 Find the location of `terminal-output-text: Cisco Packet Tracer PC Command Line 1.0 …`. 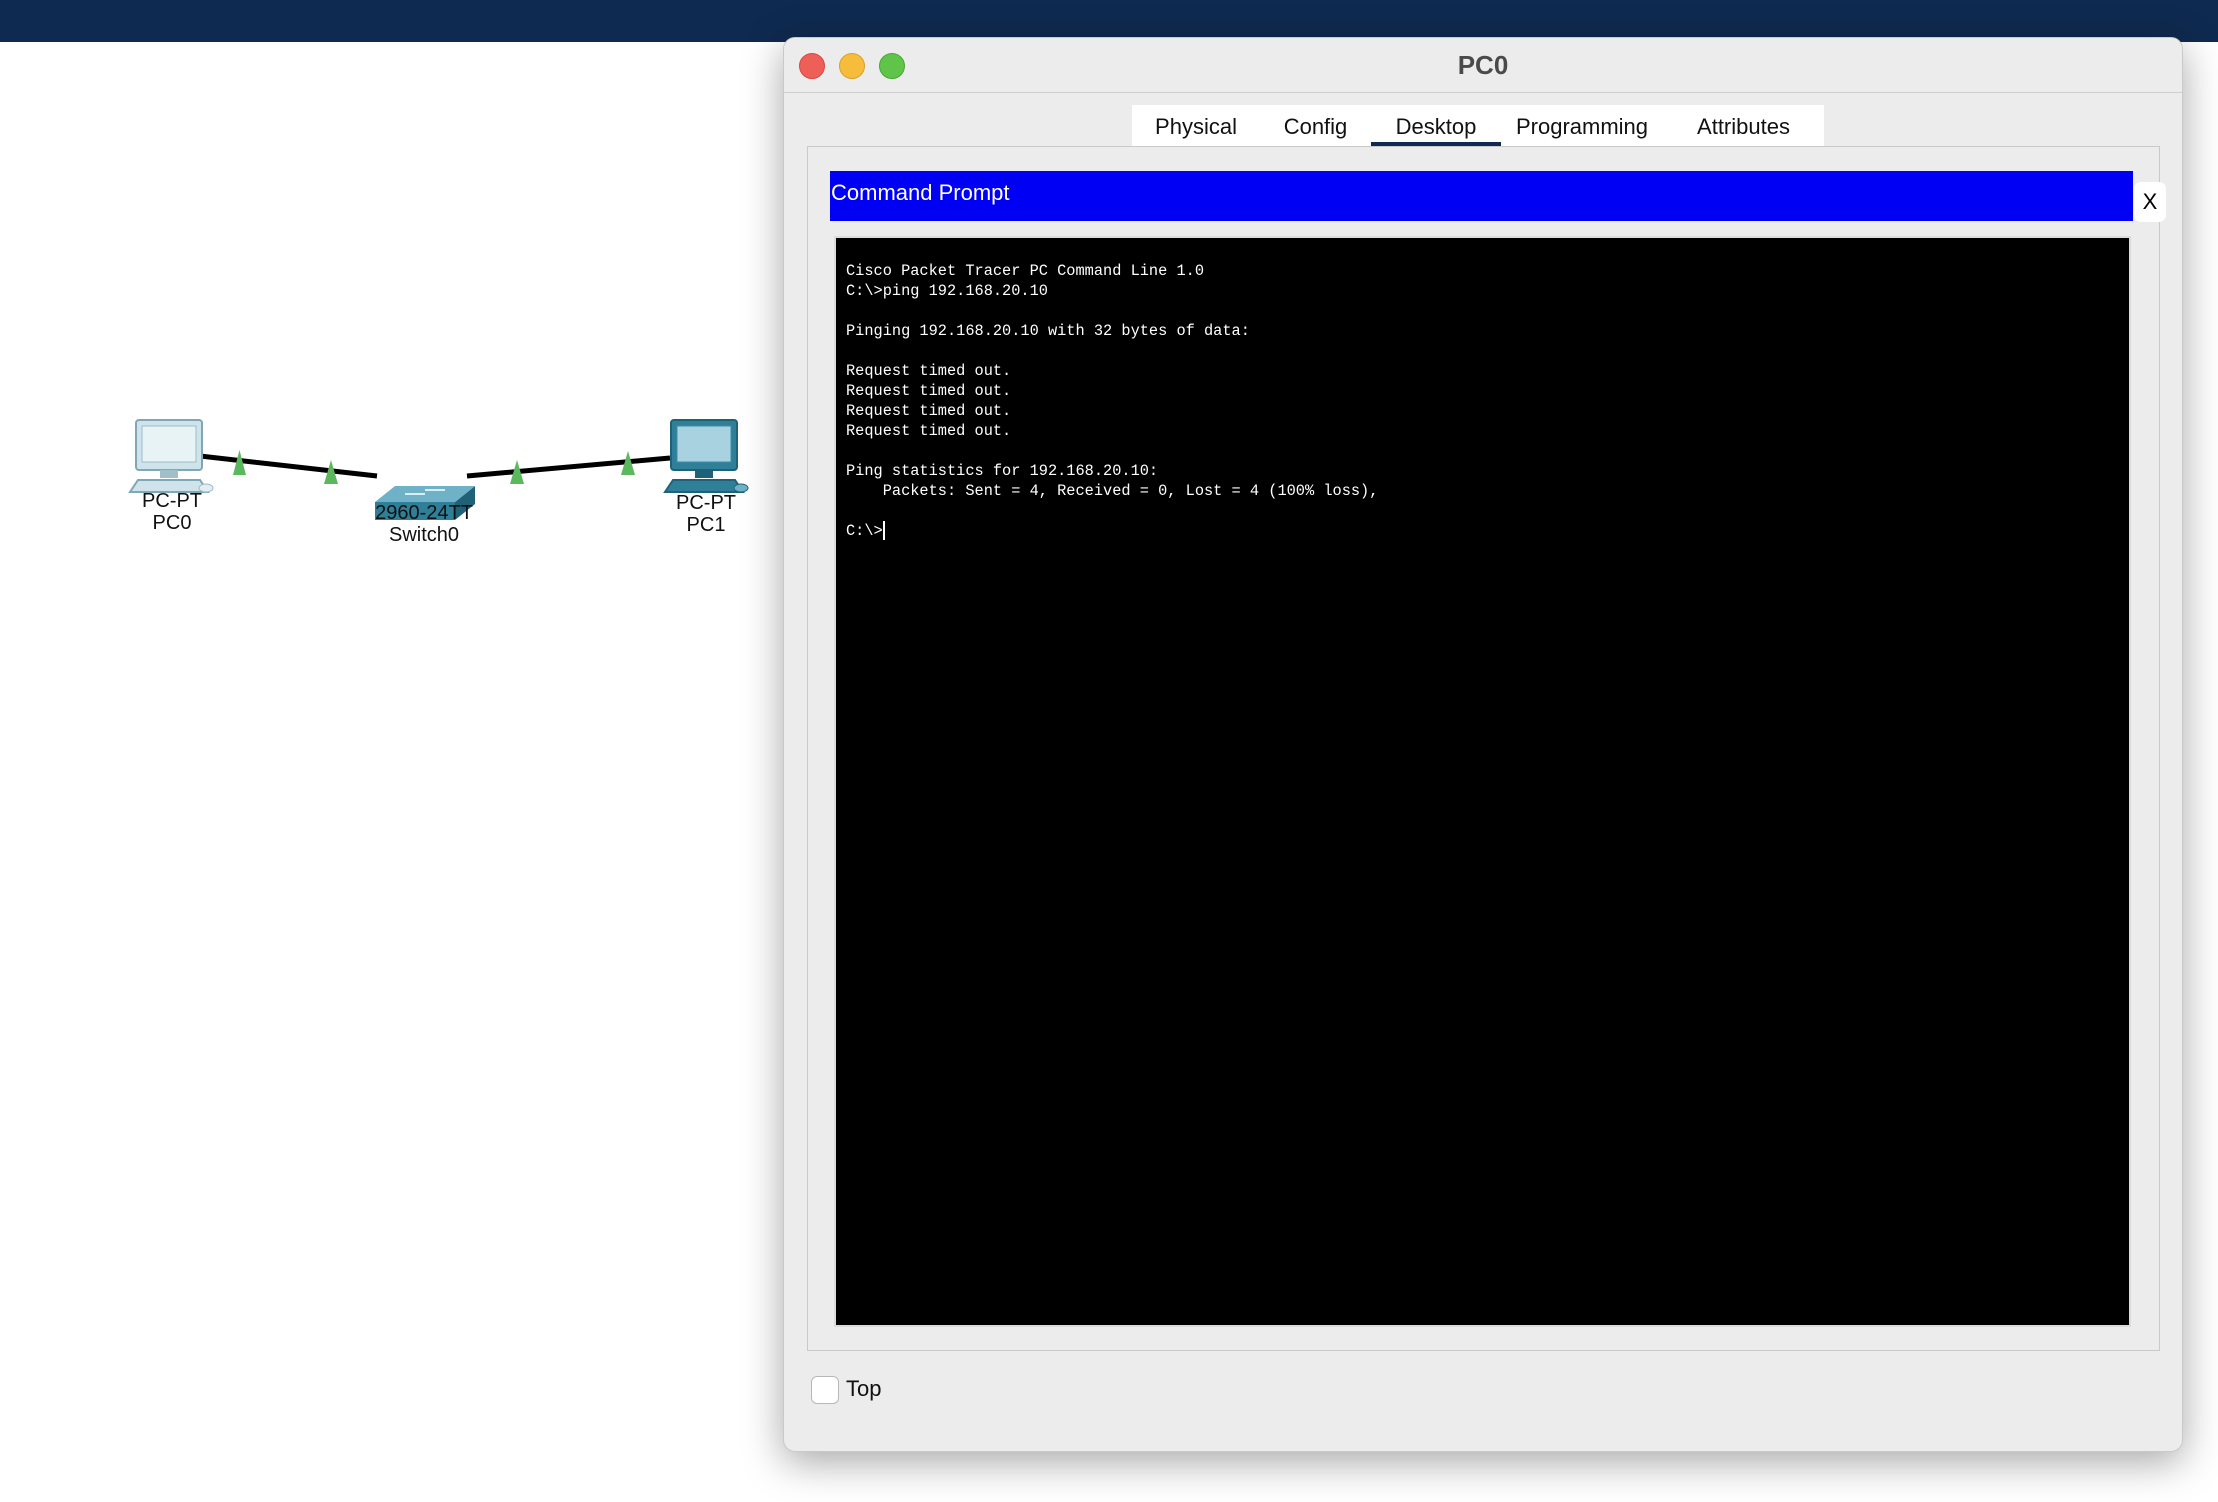

terminal-output-text: Cisco Packet Tracer PC Command Line 1.0 … is located at coordinates (1112, 401).